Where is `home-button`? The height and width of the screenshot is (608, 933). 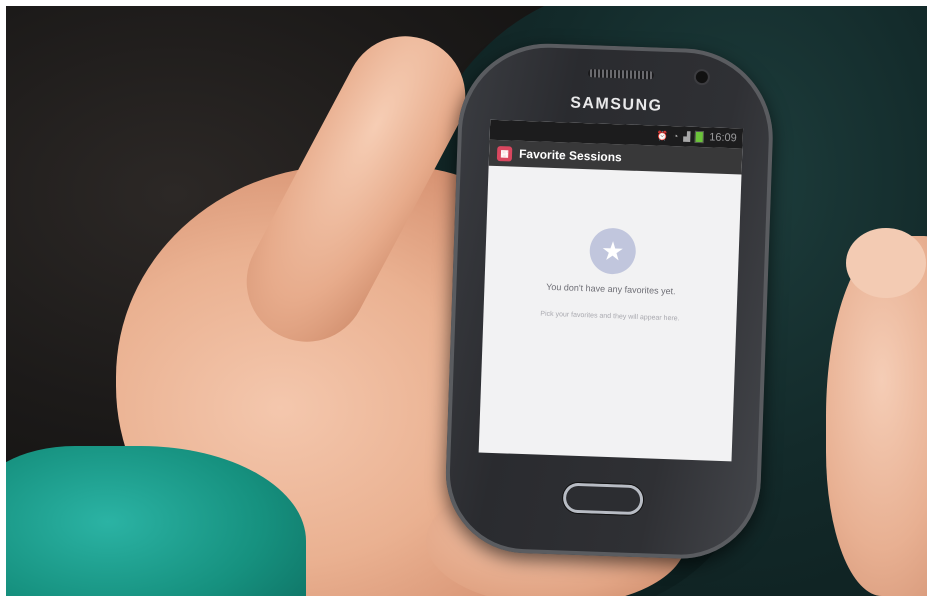 home-button is located at coordinates (603, 499).